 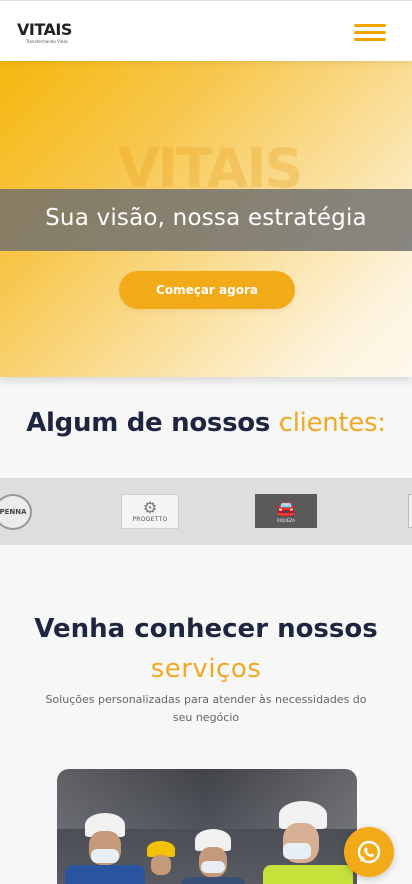 What do you see at coordinates (206, 511) in the screenshot?
I see `clients-logo-carousel: PENNA ⚙ PROGETTO 🚘 RIQUEZA` at bounding box center [206, 511].